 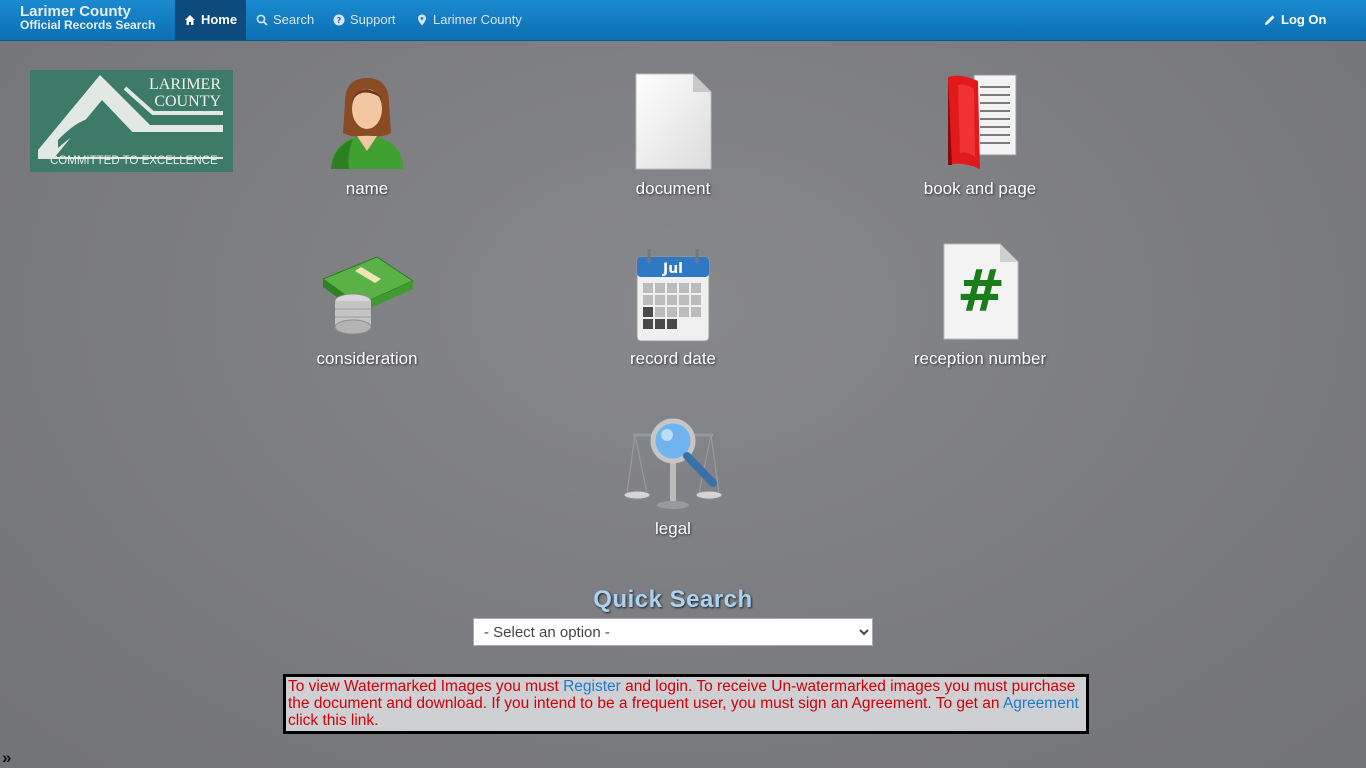 What do you see at coordinates (673, 188) in the screenshot?
I see `tile-document-label: document` at bounding box center [673, 188].